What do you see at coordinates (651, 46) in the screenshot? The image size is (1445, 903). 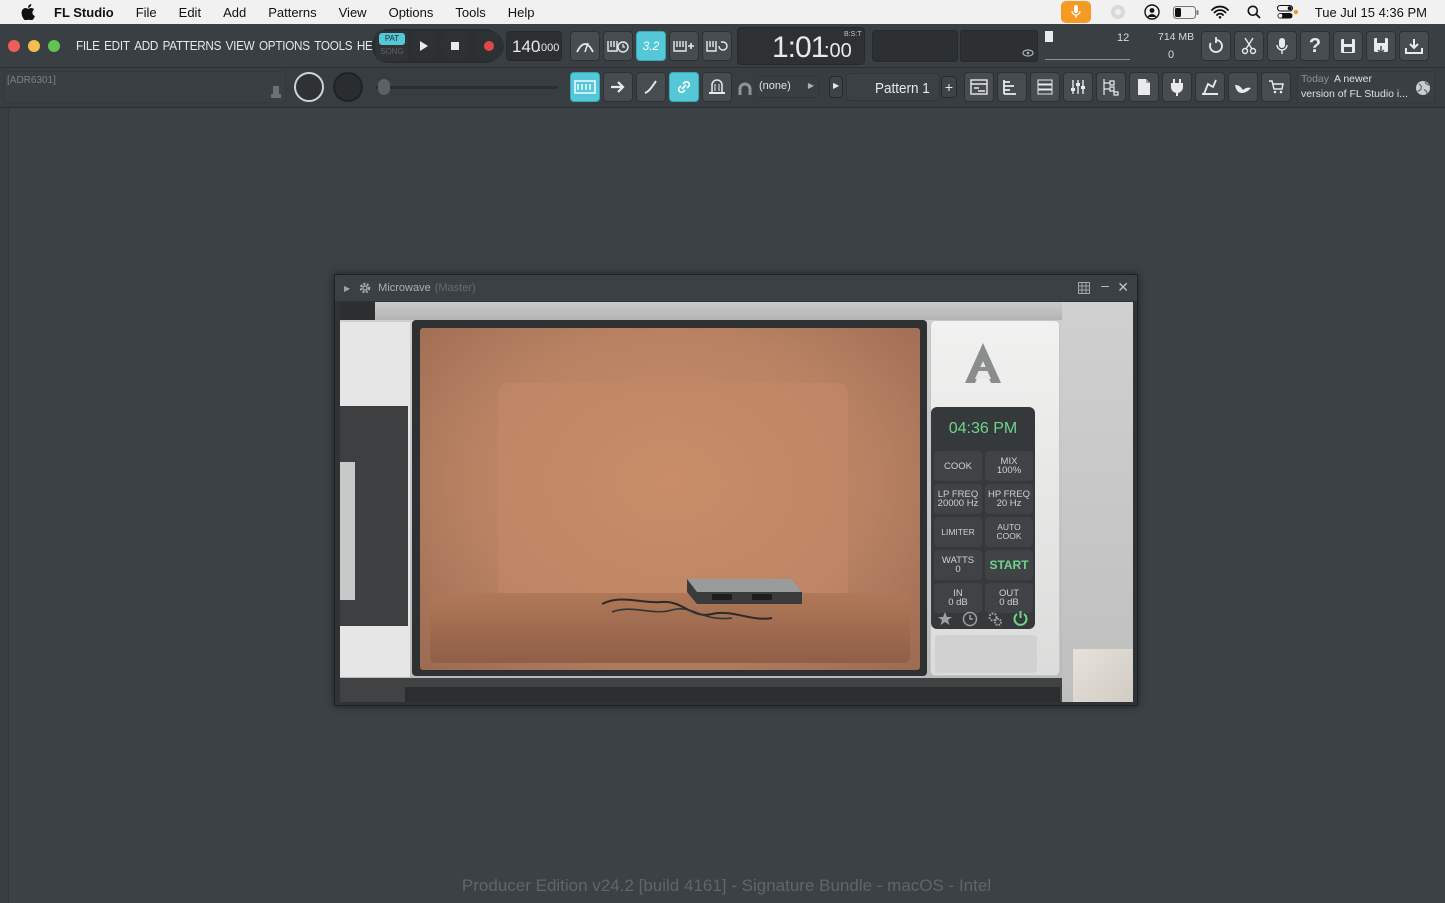 I see `countdown-snap-button: 3.2` at bounding box center [651, 46].